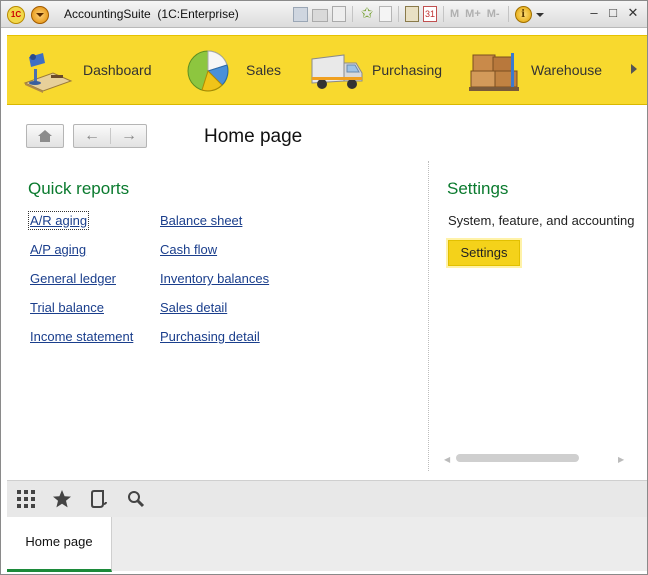 The width and height of the screenshot is (648, 575). Describe the element at coordinates (201, 220) in the screenshot. I see `report-link: Balance sheet` at that location.